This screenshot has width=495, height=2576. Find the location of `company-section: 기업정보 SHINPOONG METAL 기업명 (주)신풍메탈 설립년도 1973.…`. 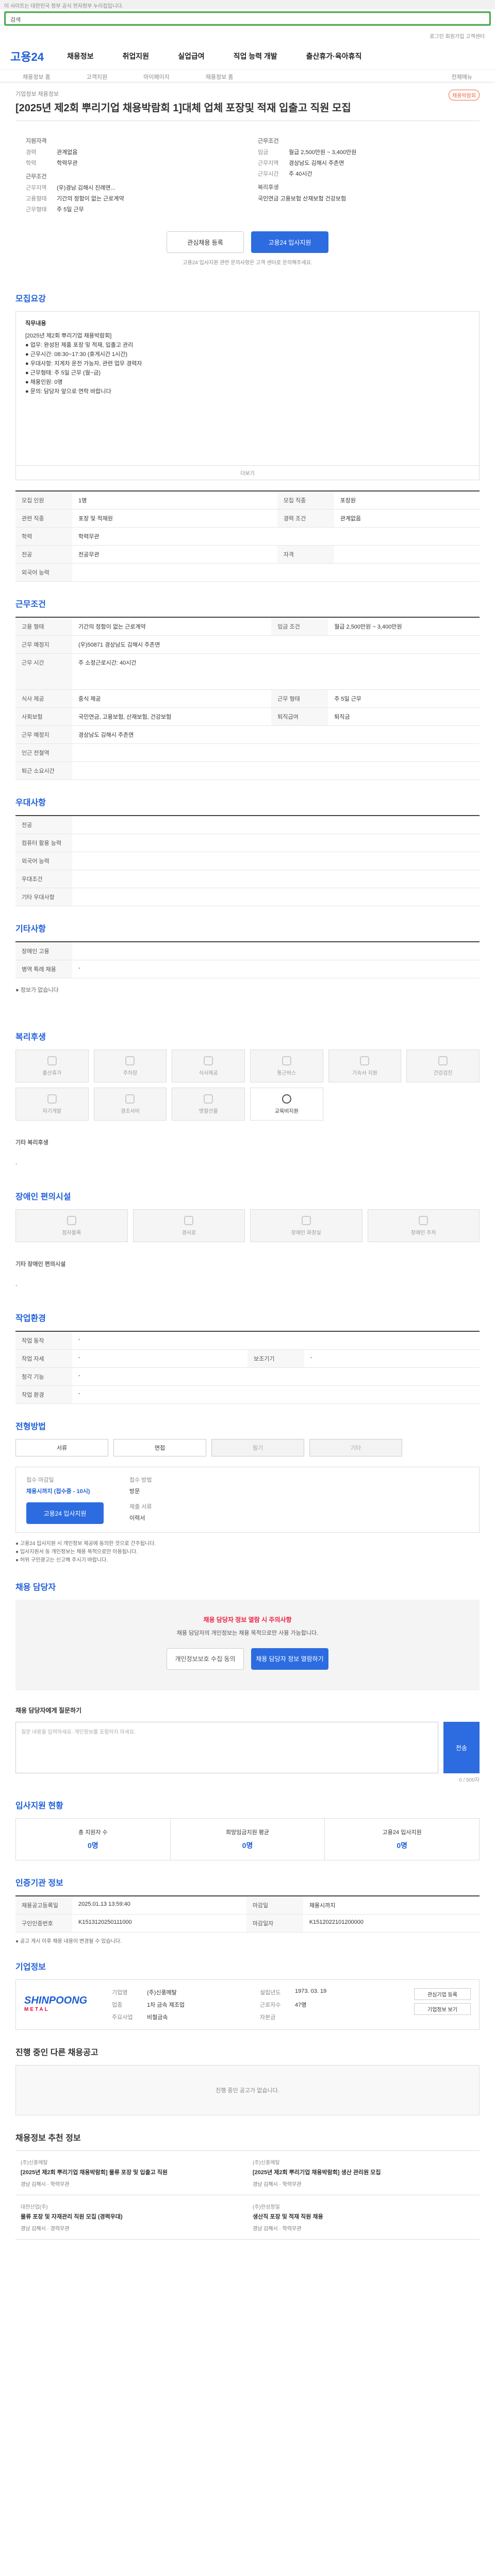

company-section: 기업정보 SHINPOONG METAL 기업명 (주)신풍메탈 설립년도 1973.… is located at coordinates (247, 1987).